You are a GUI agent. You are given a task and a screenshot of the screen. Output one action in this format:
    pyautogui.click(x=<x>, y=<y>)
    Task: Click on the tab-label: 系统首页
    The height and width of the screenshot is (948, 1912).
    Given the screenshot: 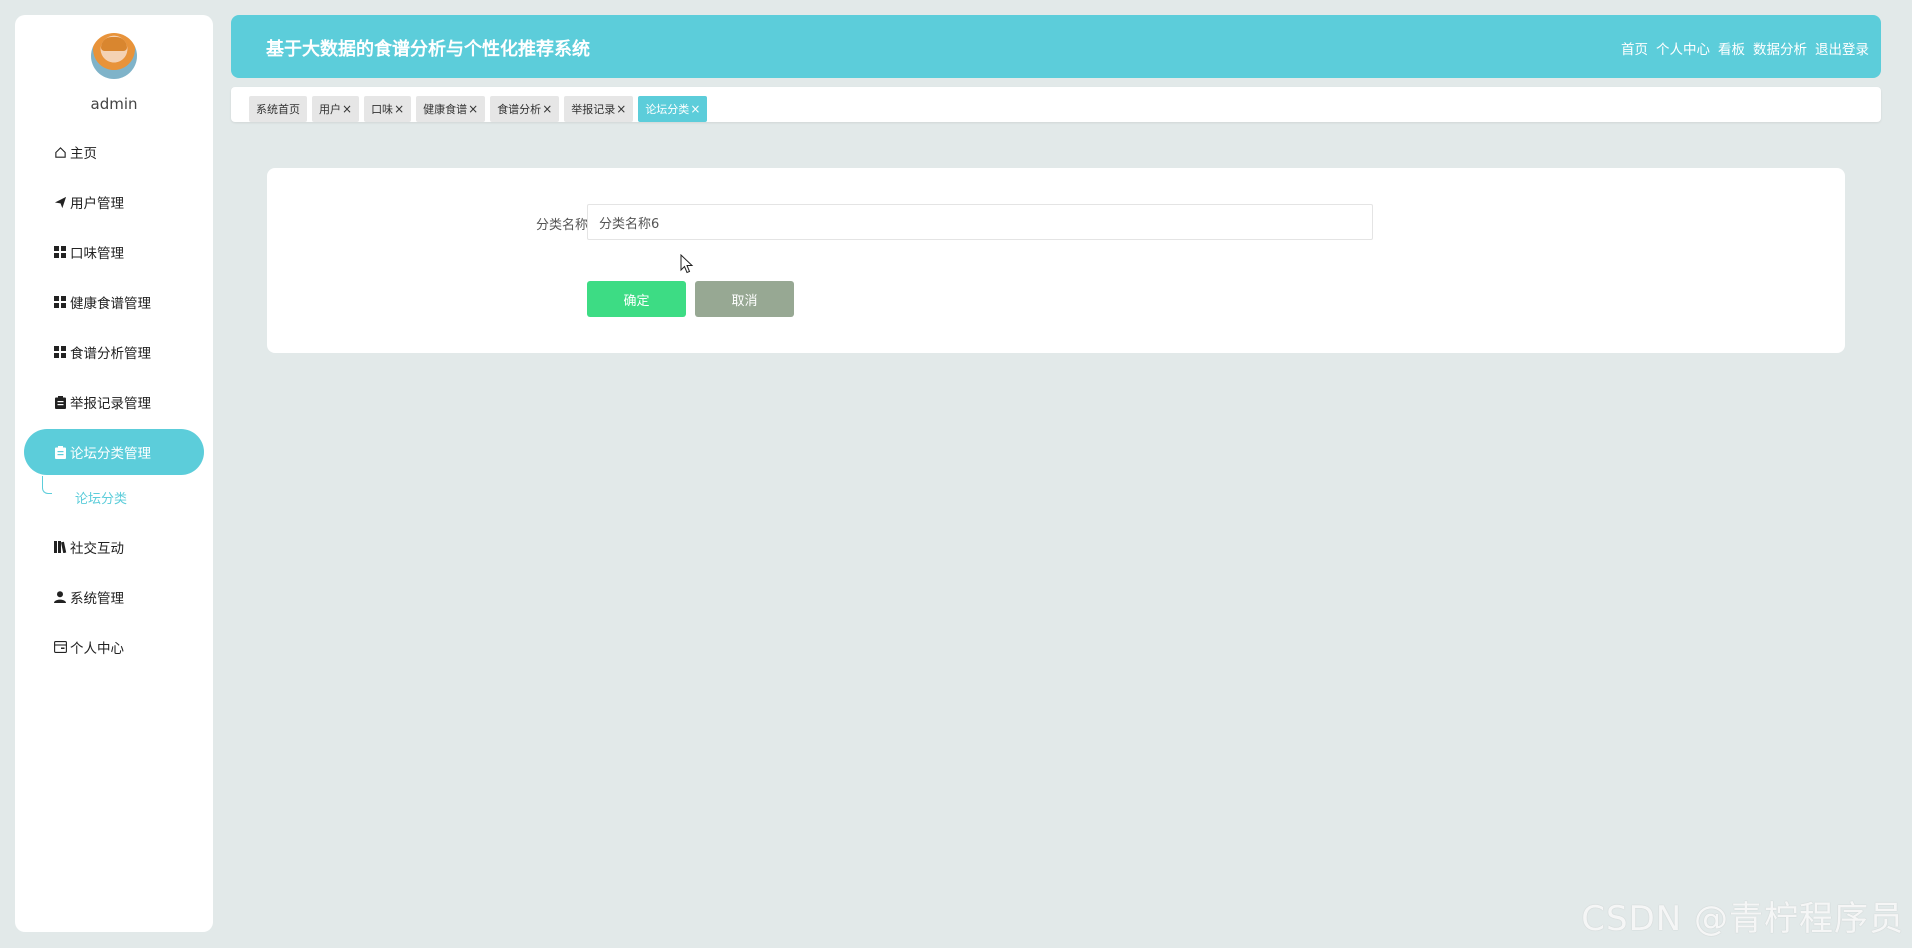 What is the action you would take?
    pyautogui.click(x=278, y=109)
    